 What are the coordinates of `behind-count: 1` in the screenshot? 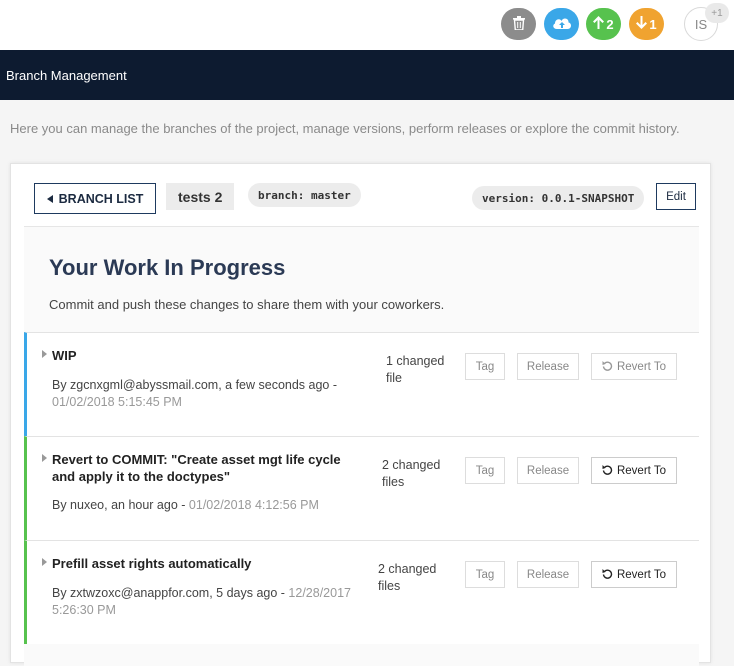 It's located at (653, 24).